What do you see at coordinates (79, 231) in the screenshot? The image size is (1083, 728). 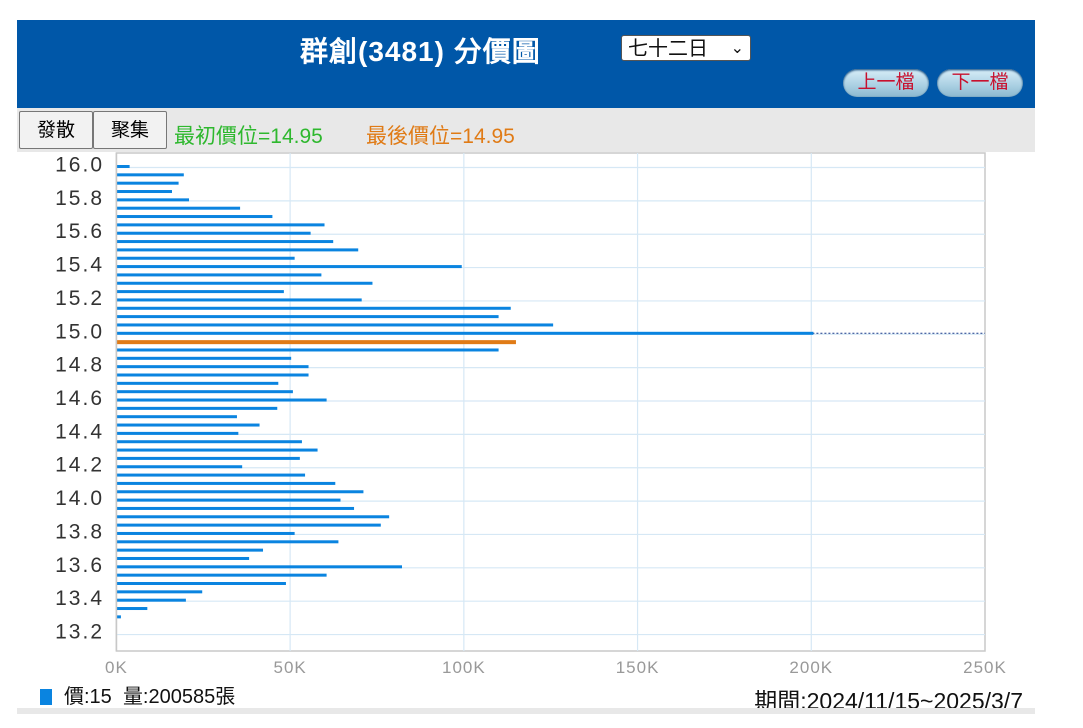 I see `y-tick-label: 15.6` at bounding box center [79, 231].